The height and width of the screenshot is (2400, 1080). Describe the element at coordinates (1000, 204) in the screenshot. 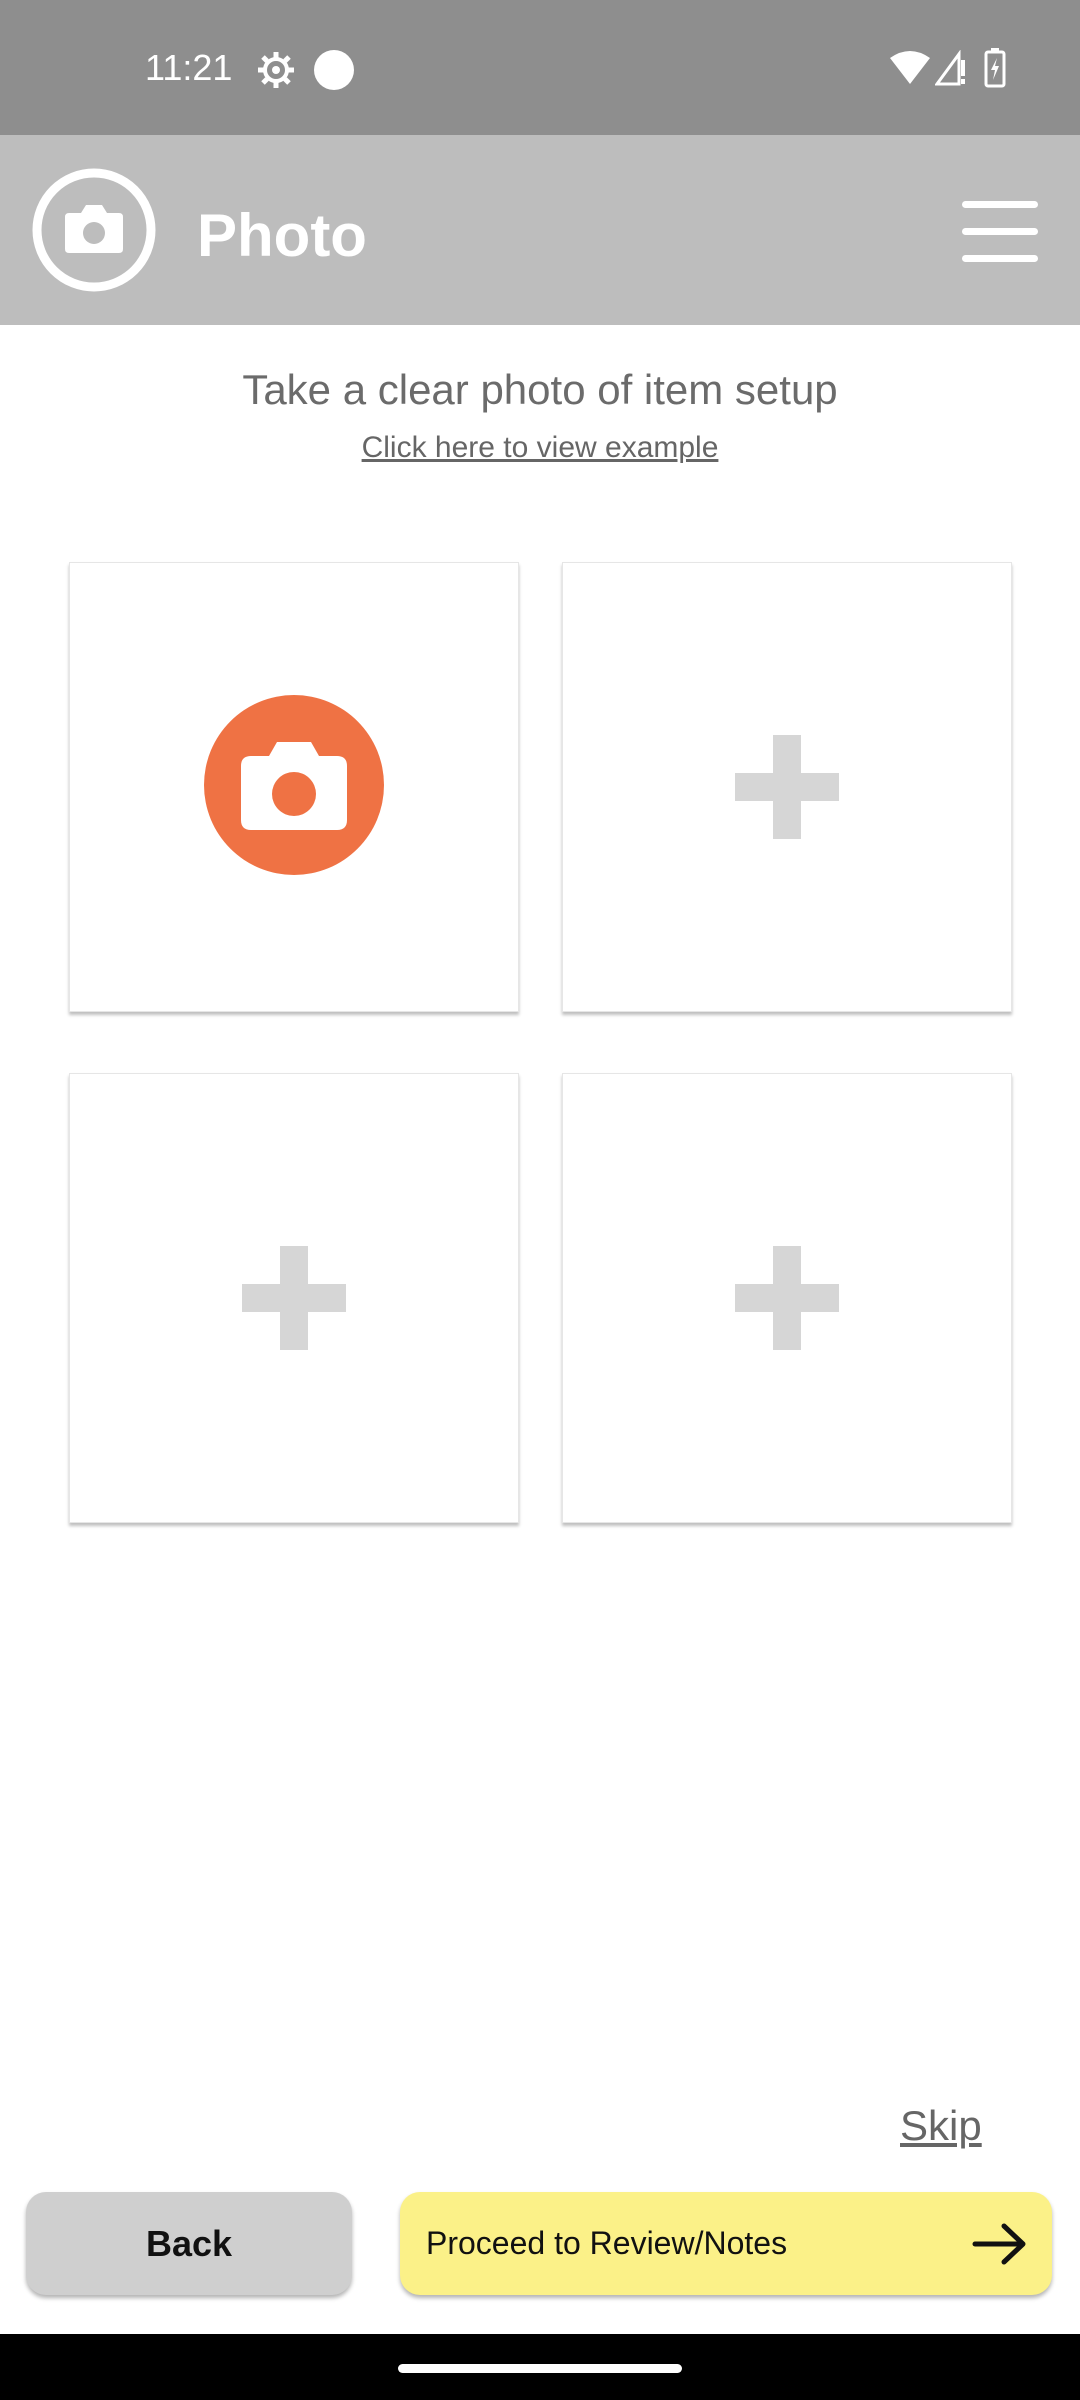

I see `menu-icon` at that location.